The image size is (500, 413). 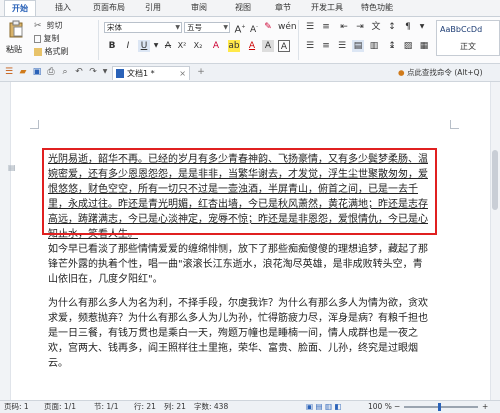 What do you see at coordinates (254, 28) in the screenshot?
I see `shrink-font-icon: A-` at bounding box center [254, 28].